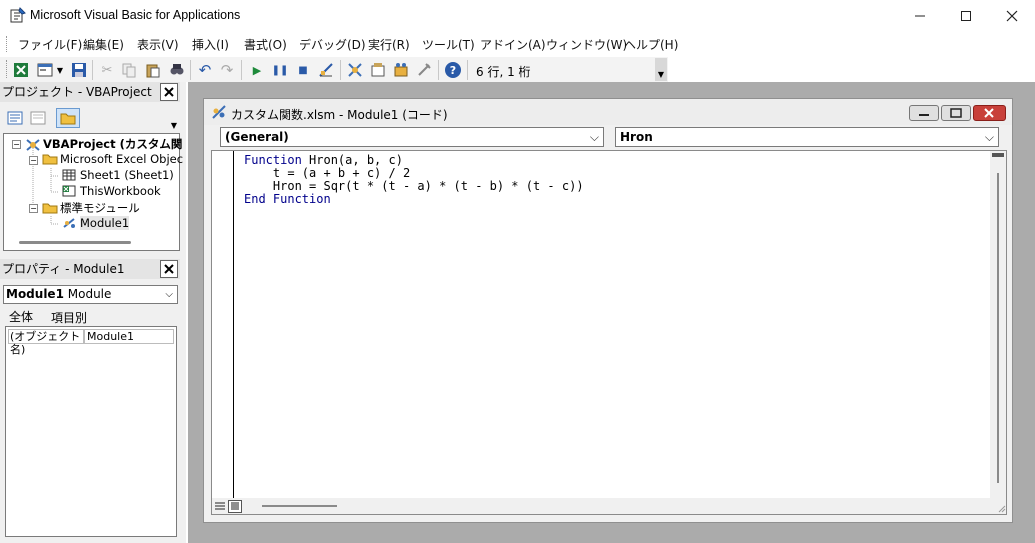  I want to click on excel-objects-collapse-toggle: −, so click(33, 160).